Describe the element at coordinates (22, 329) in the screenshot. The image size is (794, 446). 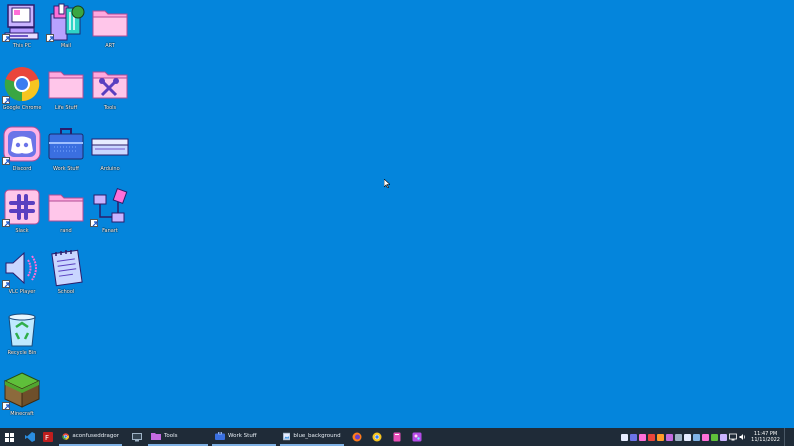
I see `recycle-bin-icon` at that location.